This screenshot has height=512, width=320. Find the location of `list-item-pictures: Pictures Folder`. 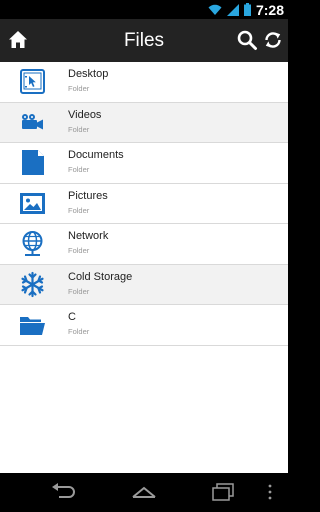

list-item-pictures: Pictures Folder is located at coordinates (144, 204).